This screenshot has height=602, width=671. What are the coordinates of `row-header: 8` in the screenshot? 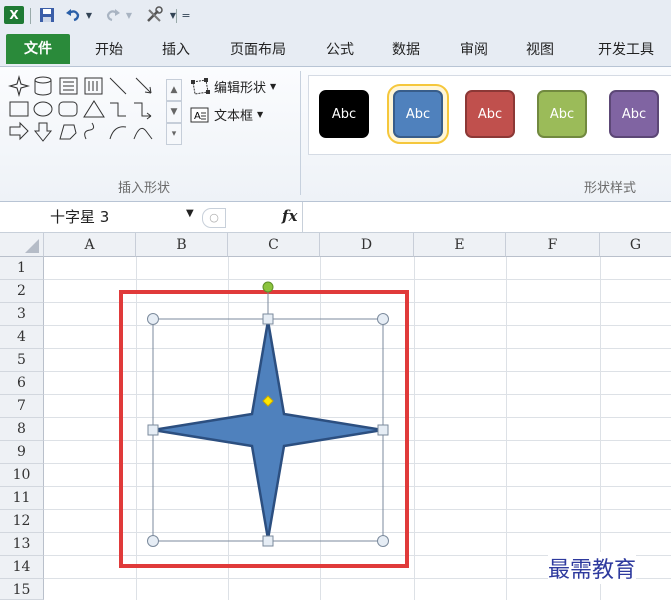 It's located at (22, 429).